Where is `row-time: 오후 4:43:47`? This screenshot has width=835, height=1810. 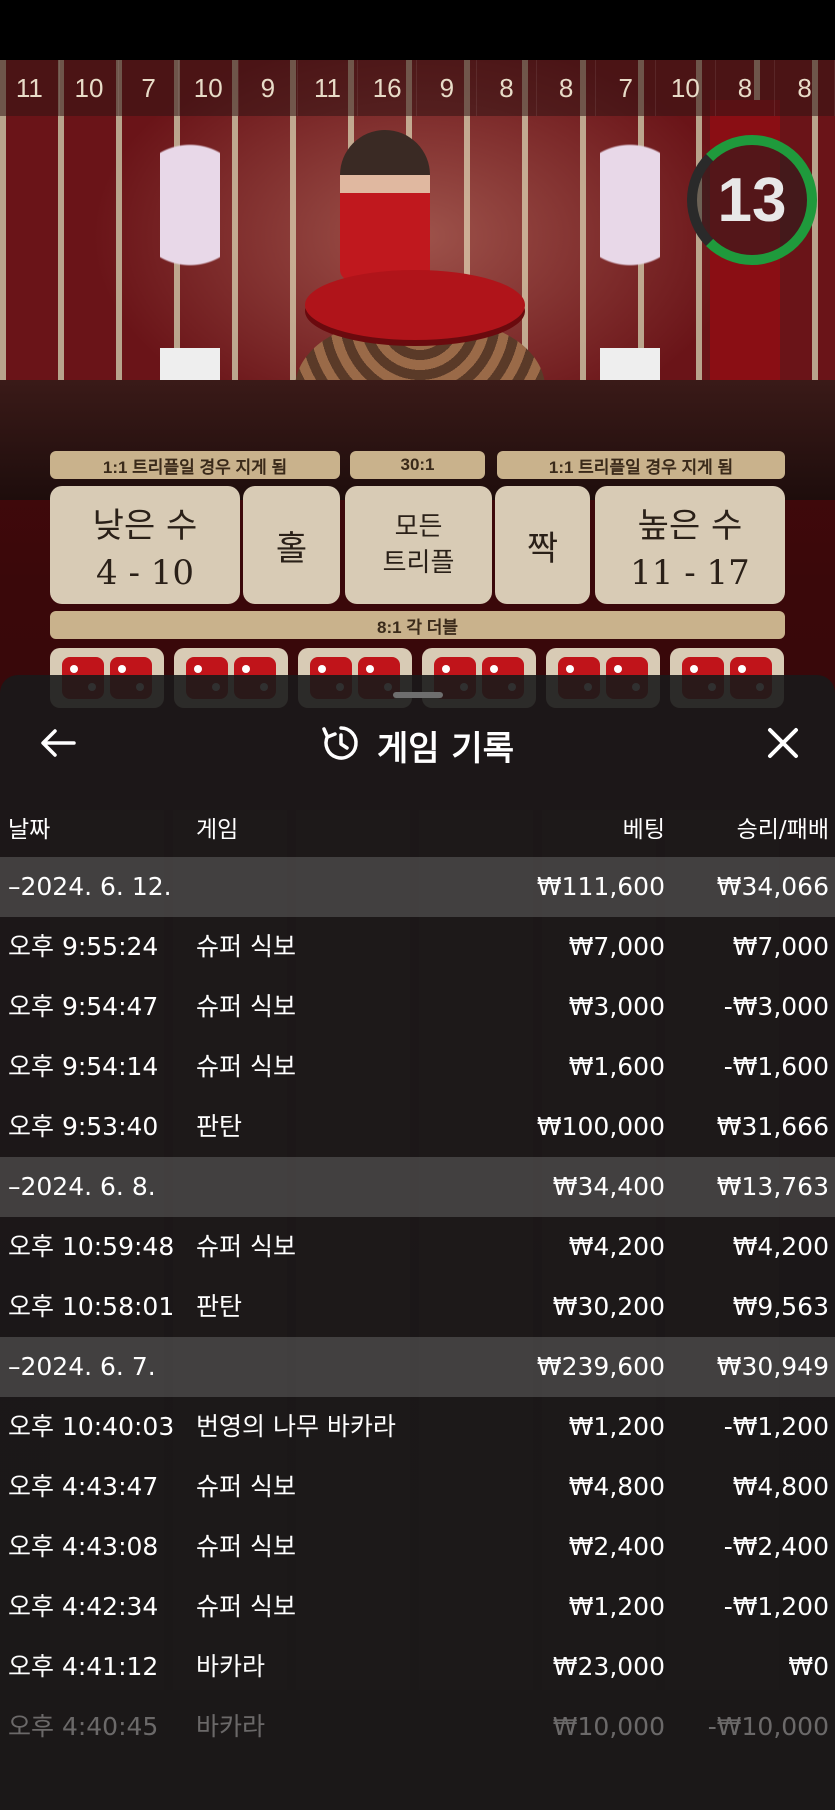
row-time: 오후 4:43:47 is located at coordinates (83, 1486).